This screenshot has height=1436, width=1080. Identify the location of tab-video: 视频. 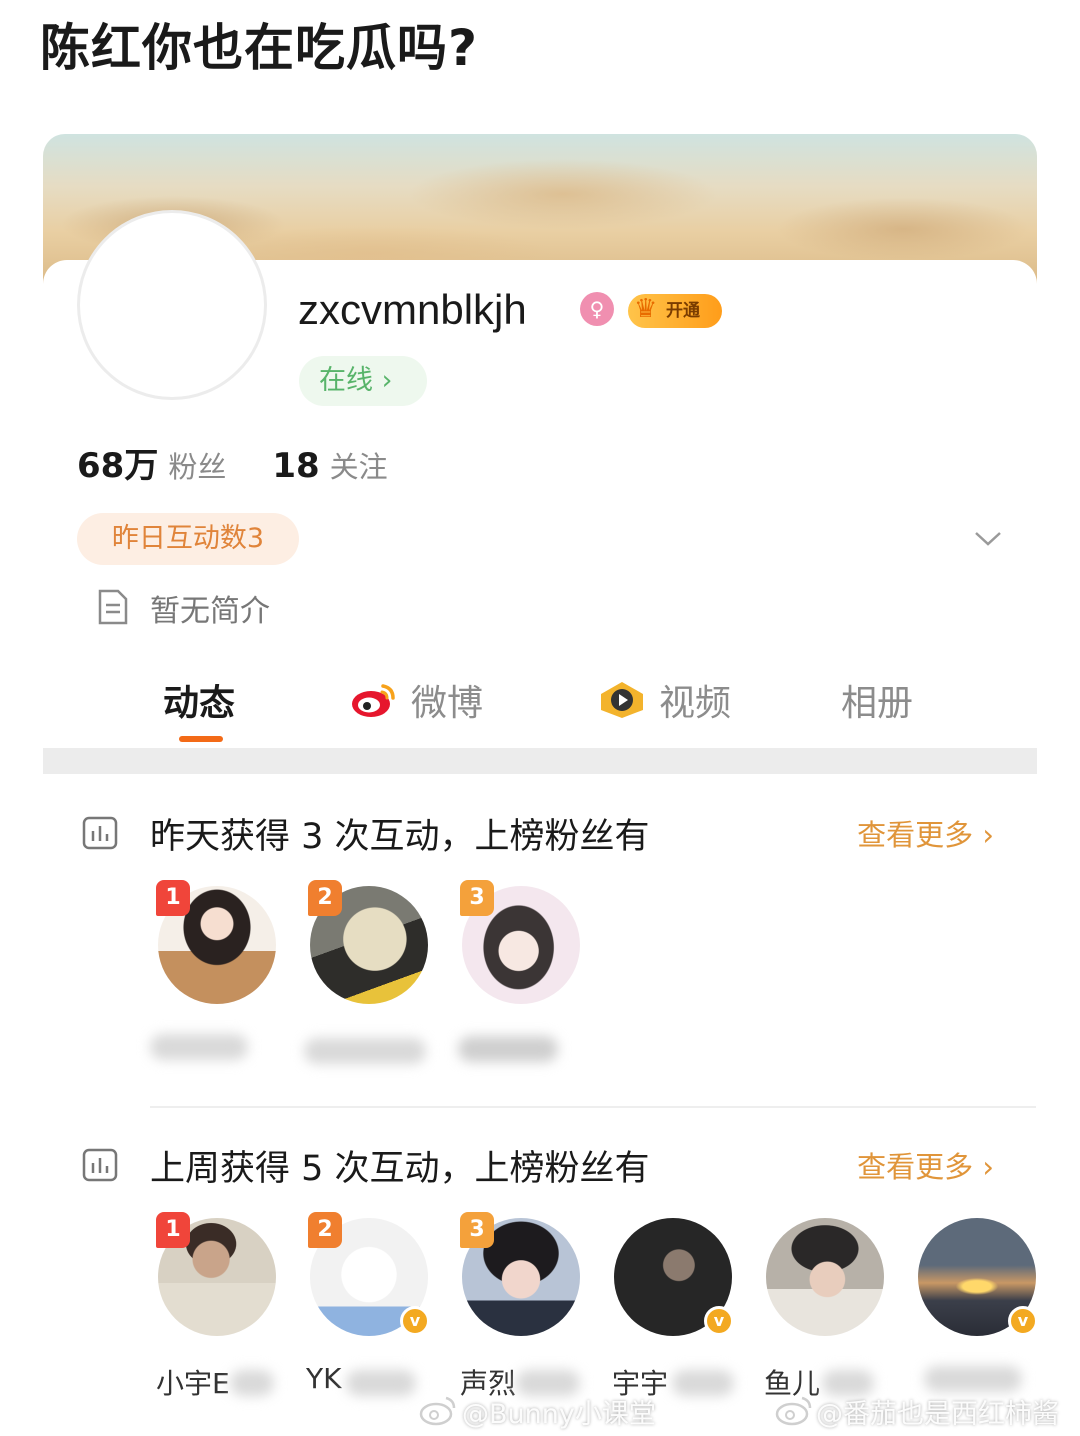
(664, 700).